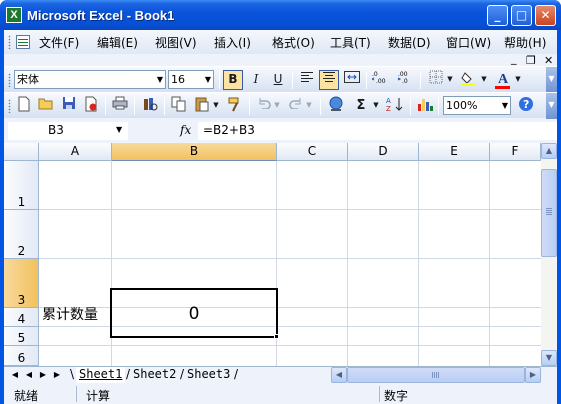  What do you see at coordinates (101, 375) in the screenshot?
I see `tab-sheet1: Sheet1` at bounding box center [101, 375].